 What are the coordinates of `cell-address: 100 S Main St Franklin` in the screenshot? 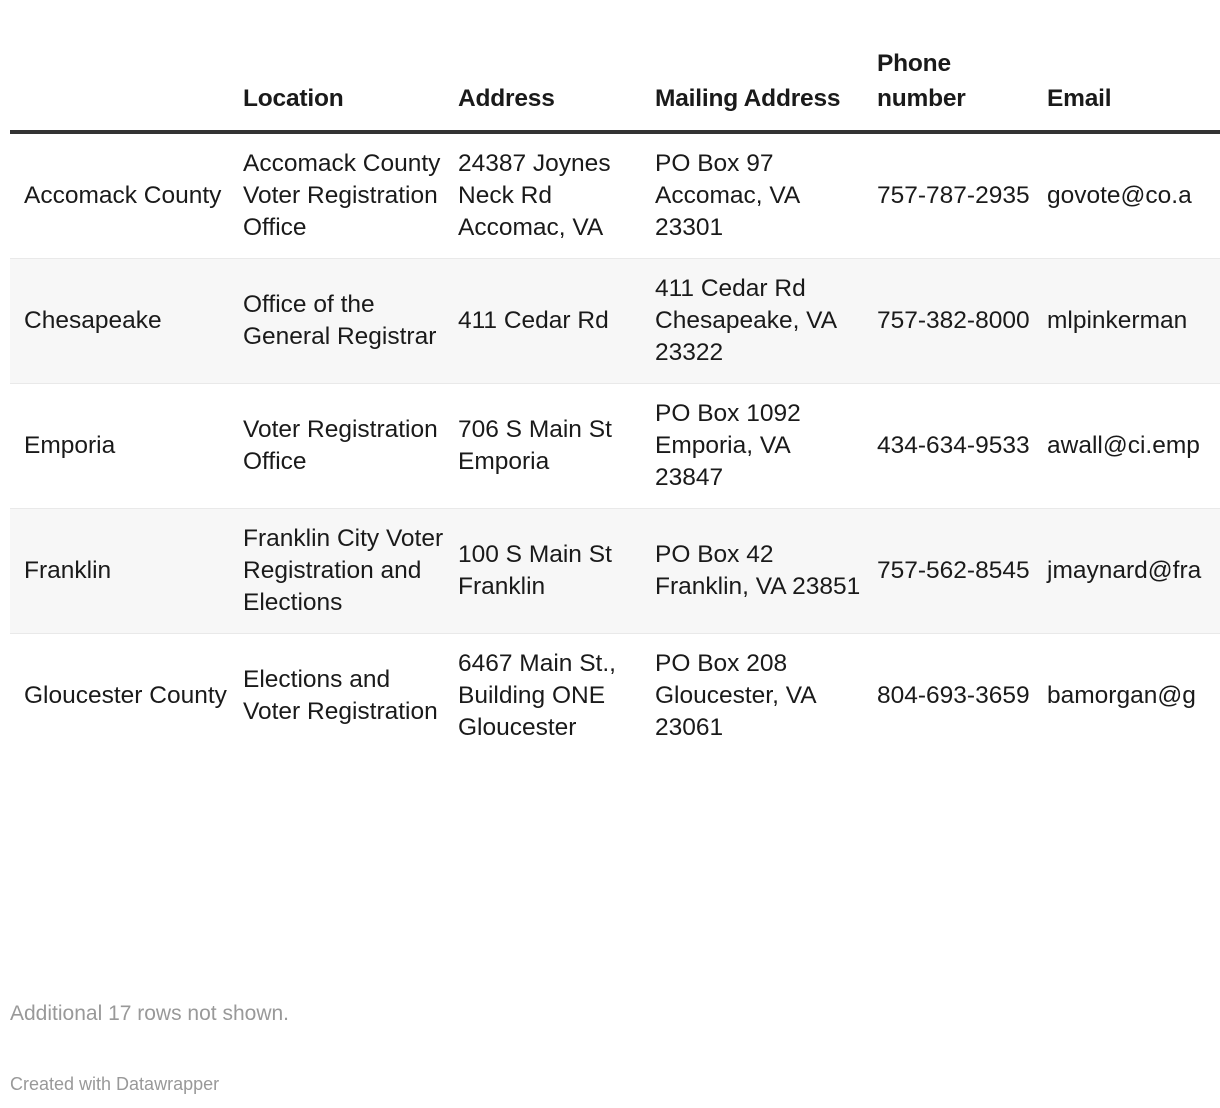 It's located at (556, 571).